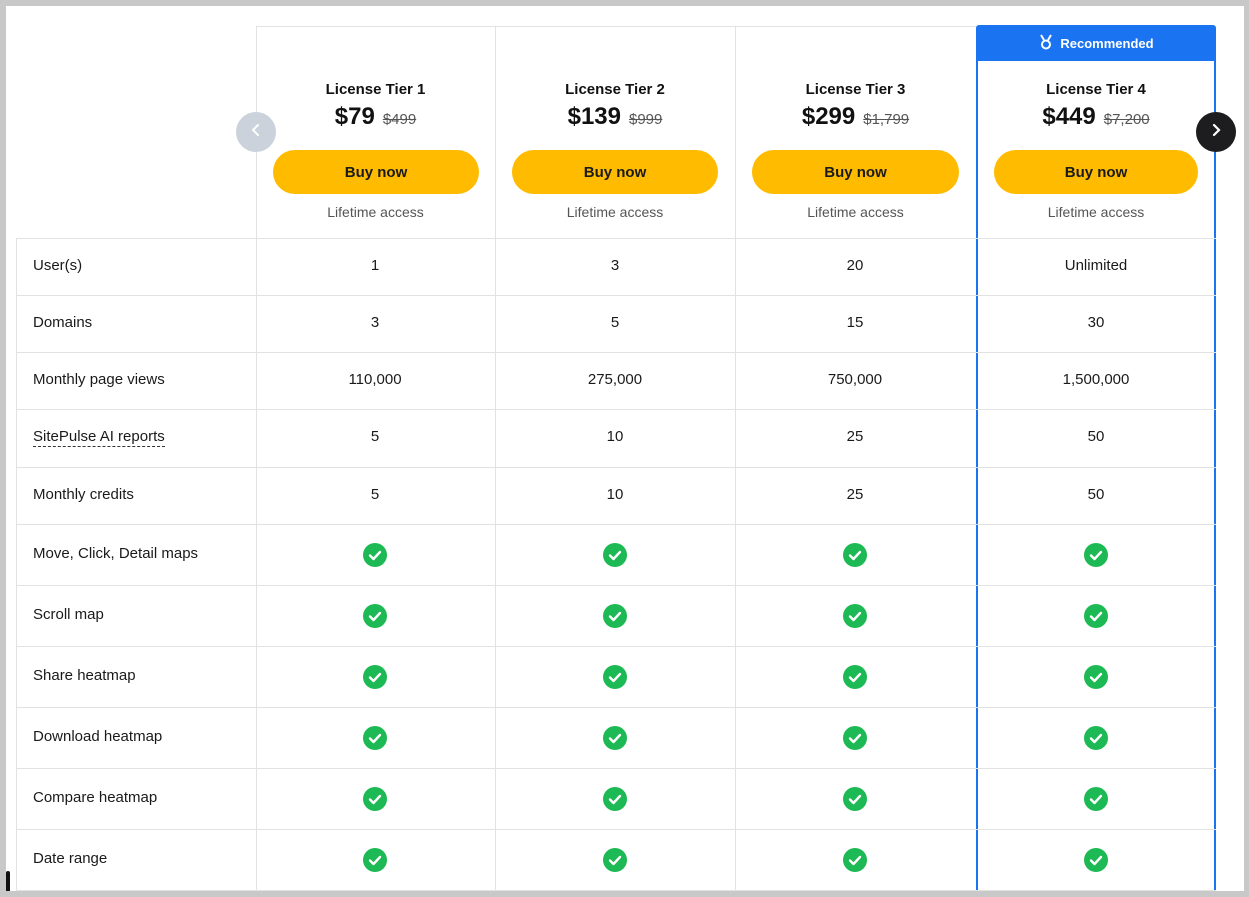 The width and height of the screenshot is (1249, 897). Describe the element at coordinates (615, 379) in the screenshot. I see `feature-value: 275,000` at that location.